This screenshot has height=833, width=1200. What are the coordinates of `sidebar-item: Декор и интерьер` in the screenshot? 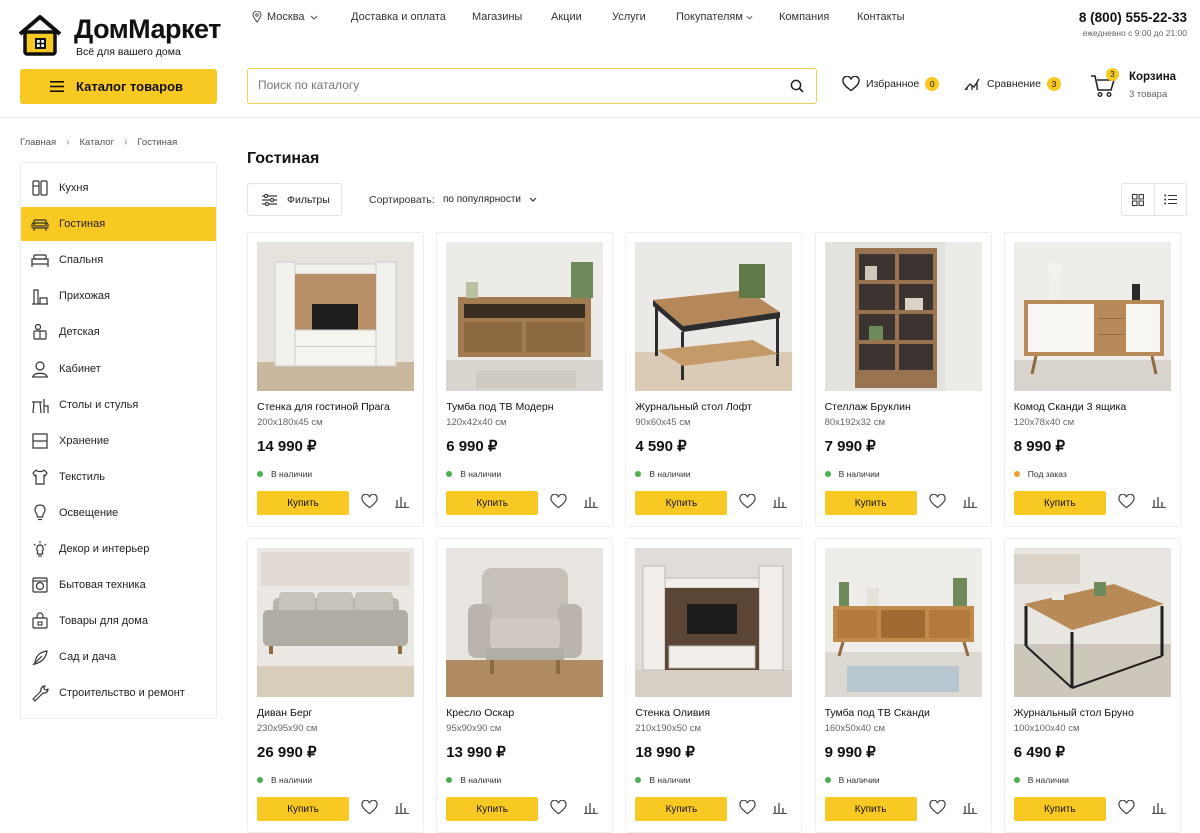 It's located at (118, 549).